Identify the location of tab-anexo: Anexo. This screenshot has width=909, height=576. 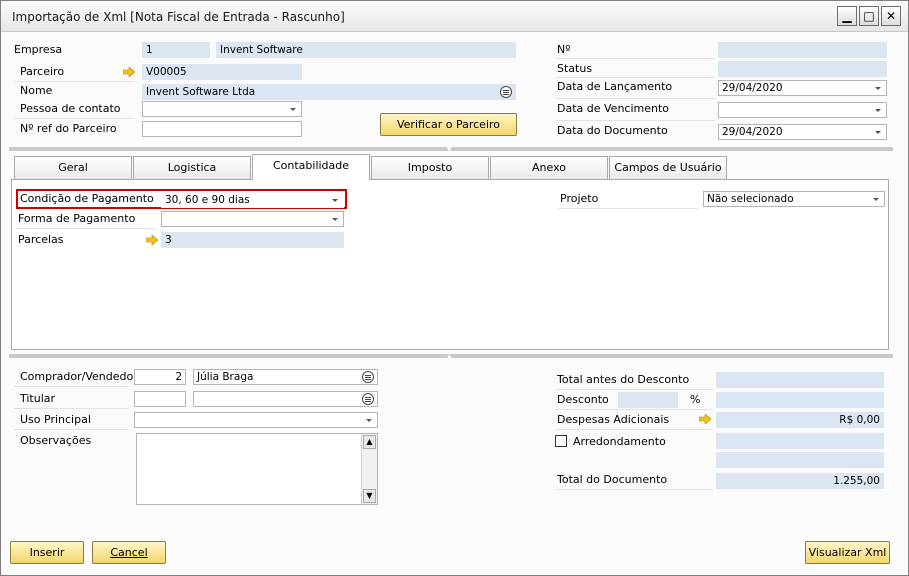
(549, 167).